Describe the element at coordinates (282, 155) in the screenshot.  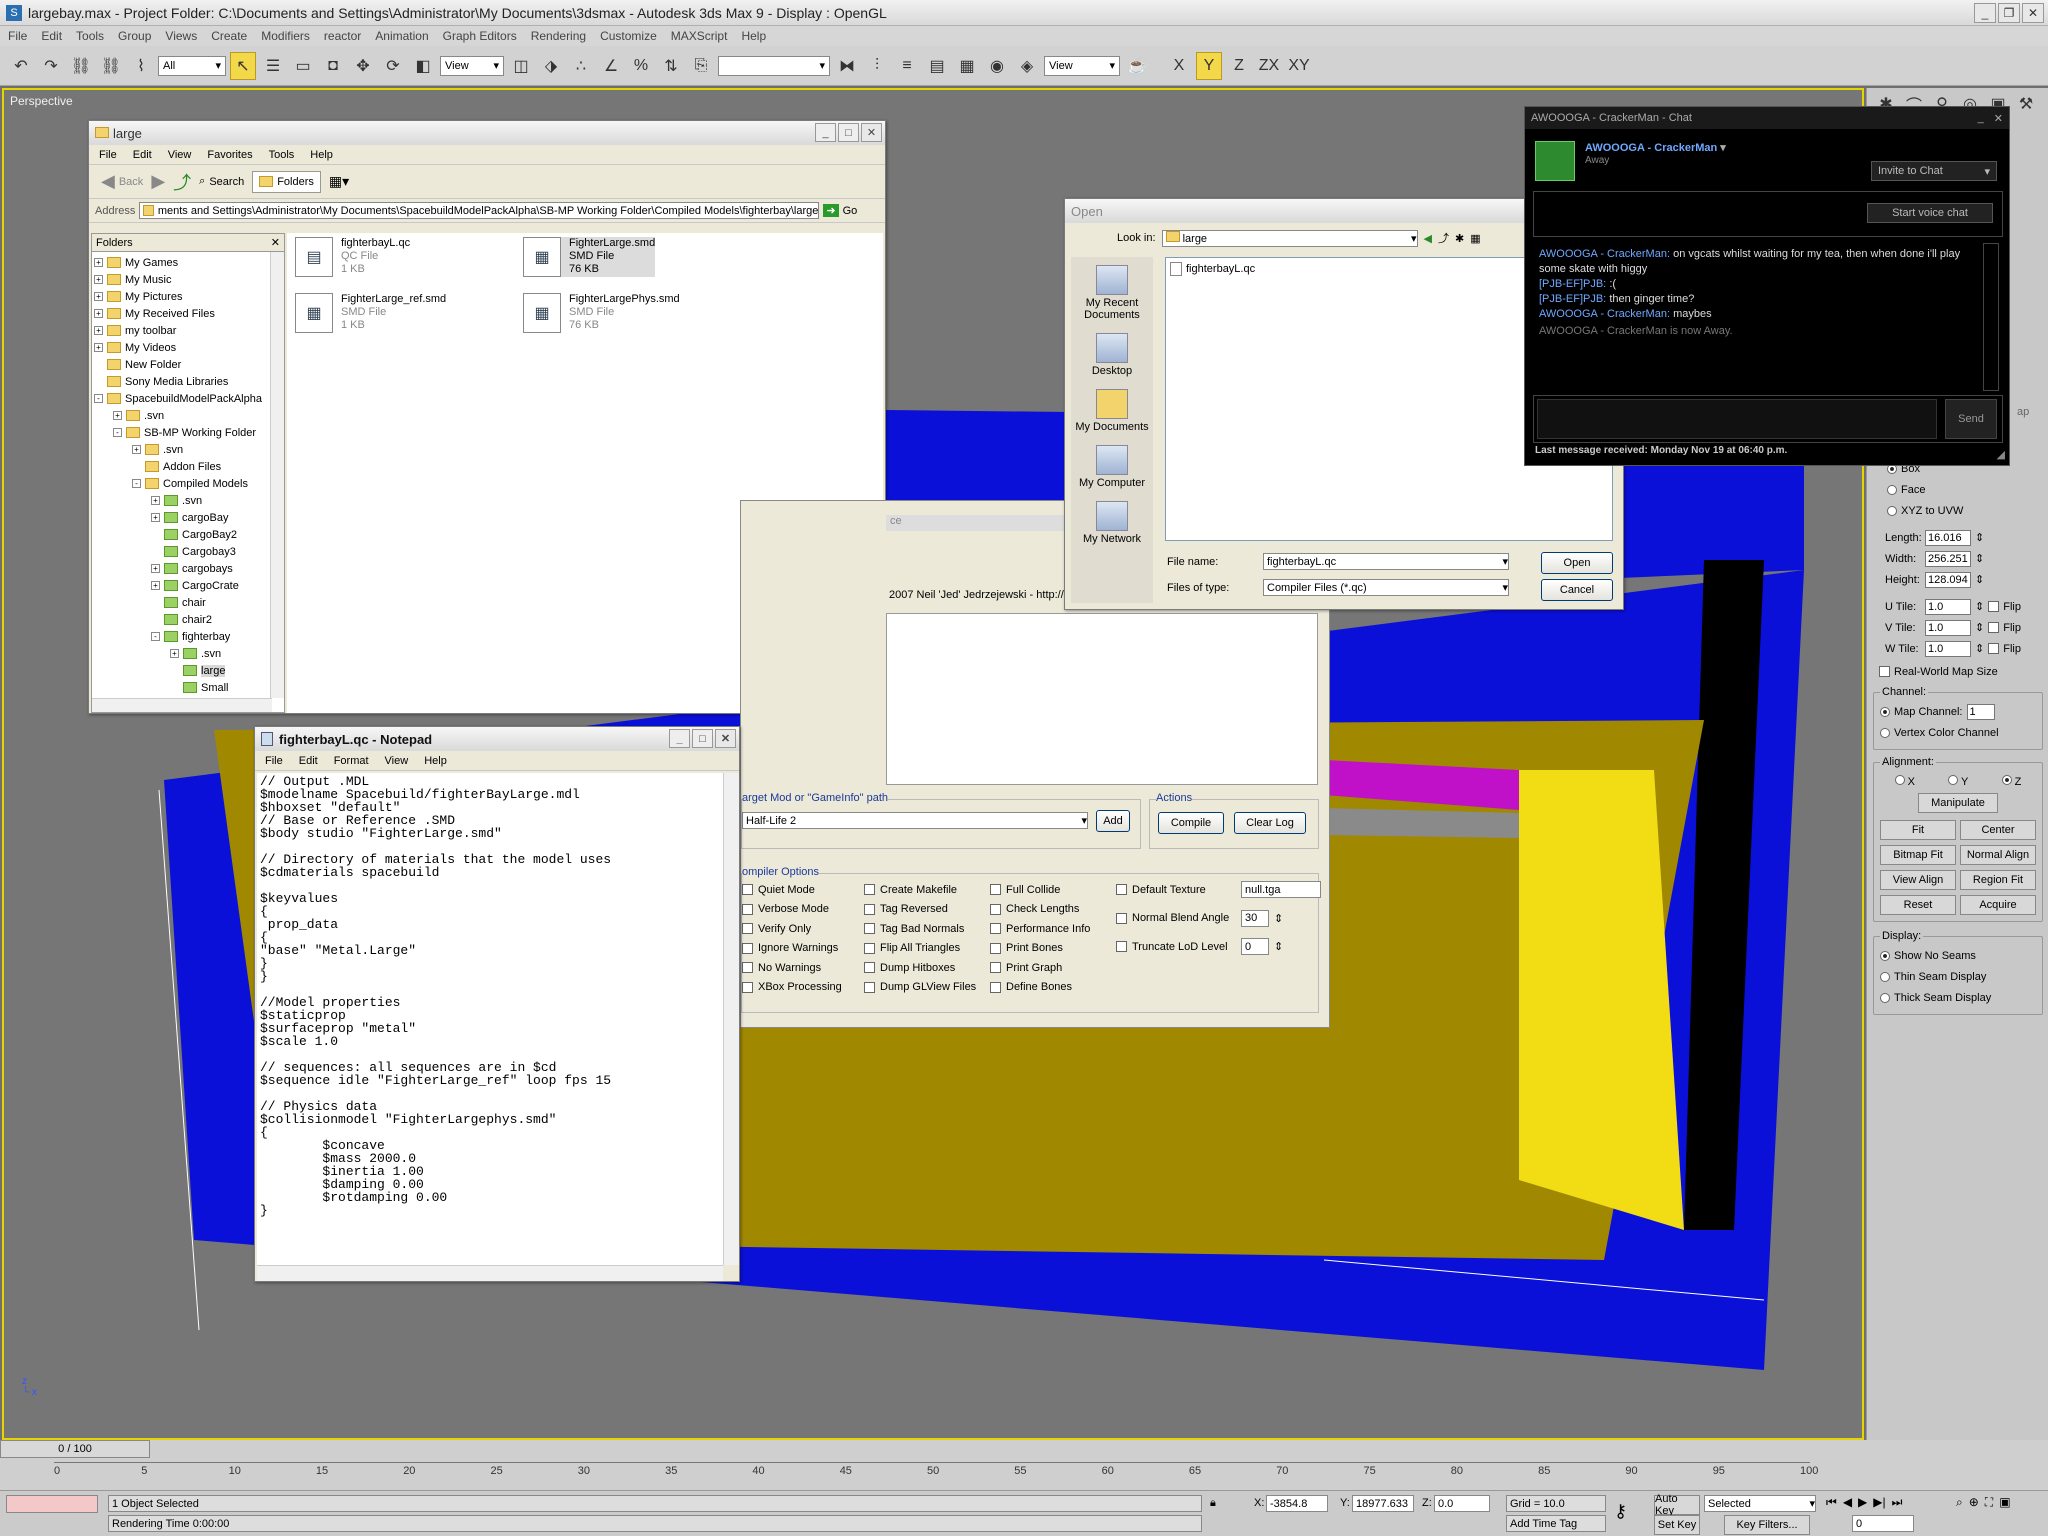
I see `menu-tools: Tools` at that location.